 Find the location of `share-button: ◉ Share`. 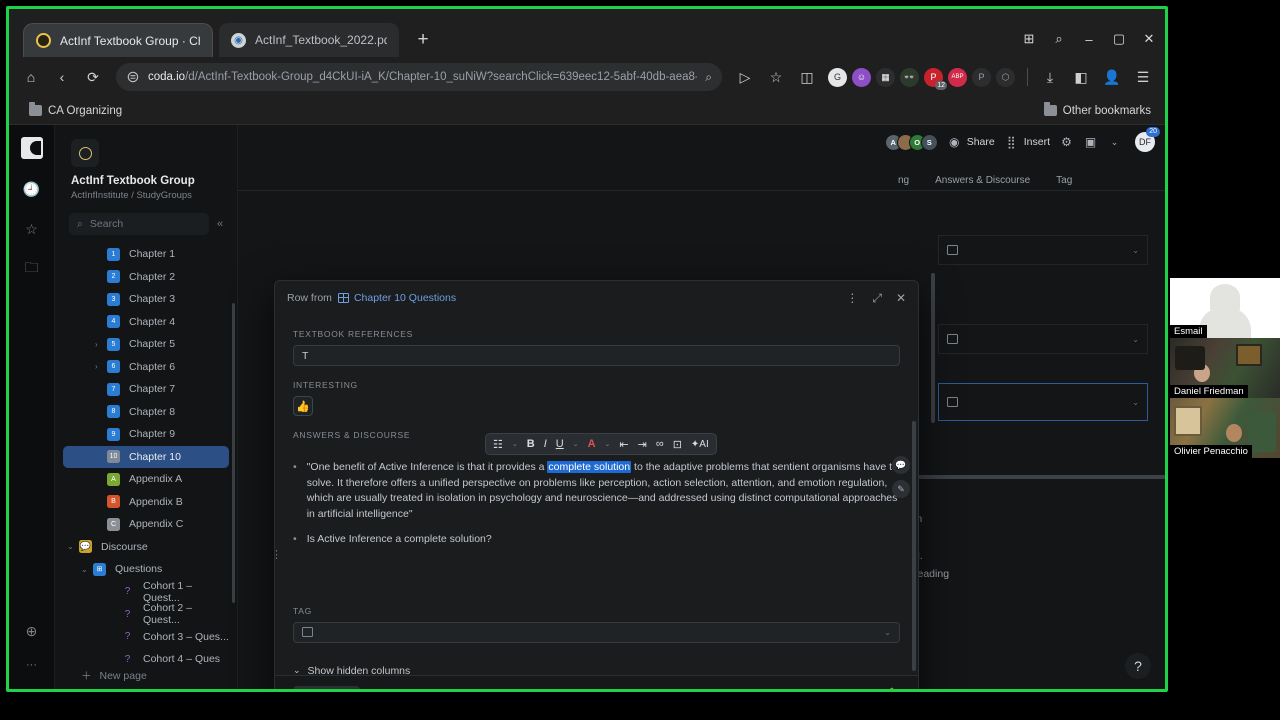

share-button: ◉ Share is located at coordinates (971, 142).